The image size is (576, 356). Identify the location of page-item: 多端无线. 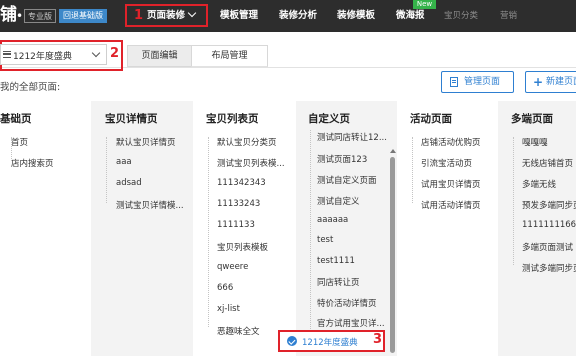
(548, 184).